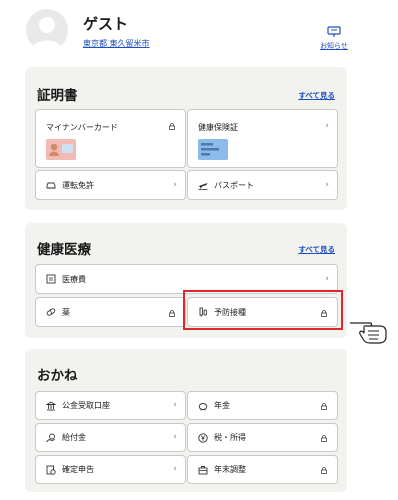 The height and width of the screenshot is (500, 398). What do you see at coordinates (262, 437) in the screenshot?
I see `tax-income-tile: 税・所得` at bounding box center [262, 437].